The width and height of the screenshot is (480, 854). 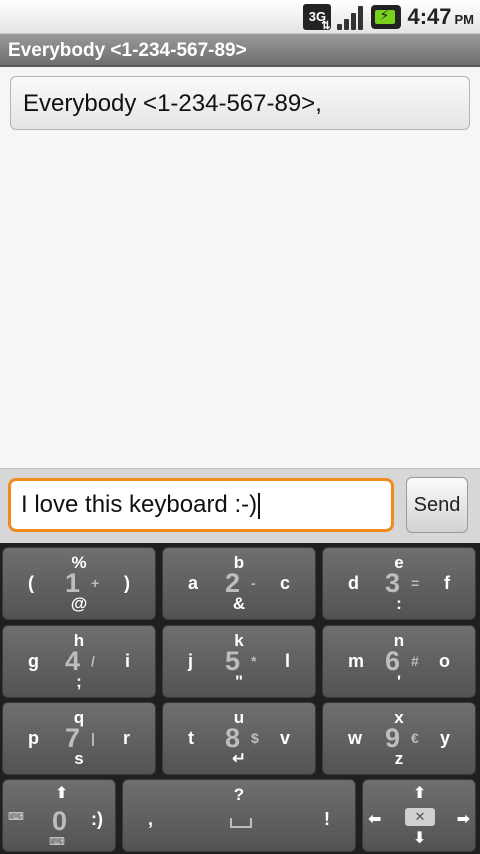 I want to click on arrow-up-icon: ⬆, so click(x=419, y=793).